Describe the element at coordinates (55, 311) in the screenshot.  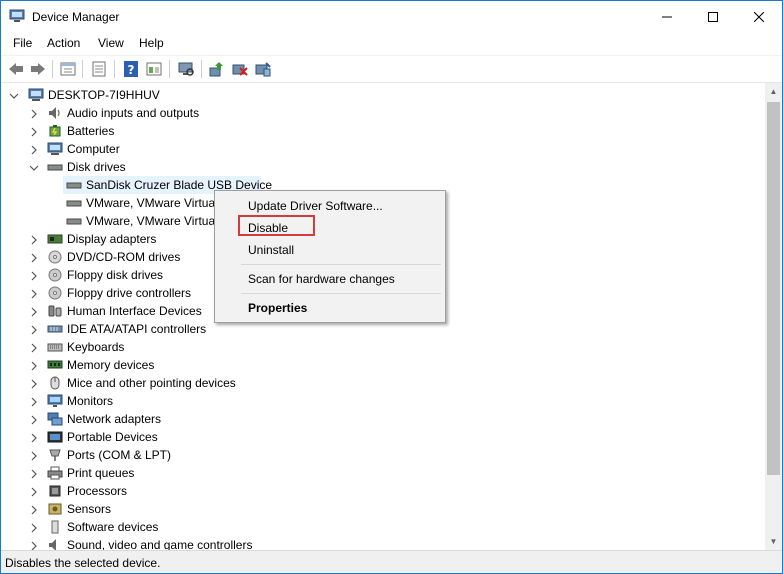
I see `hid-icon` at that location.